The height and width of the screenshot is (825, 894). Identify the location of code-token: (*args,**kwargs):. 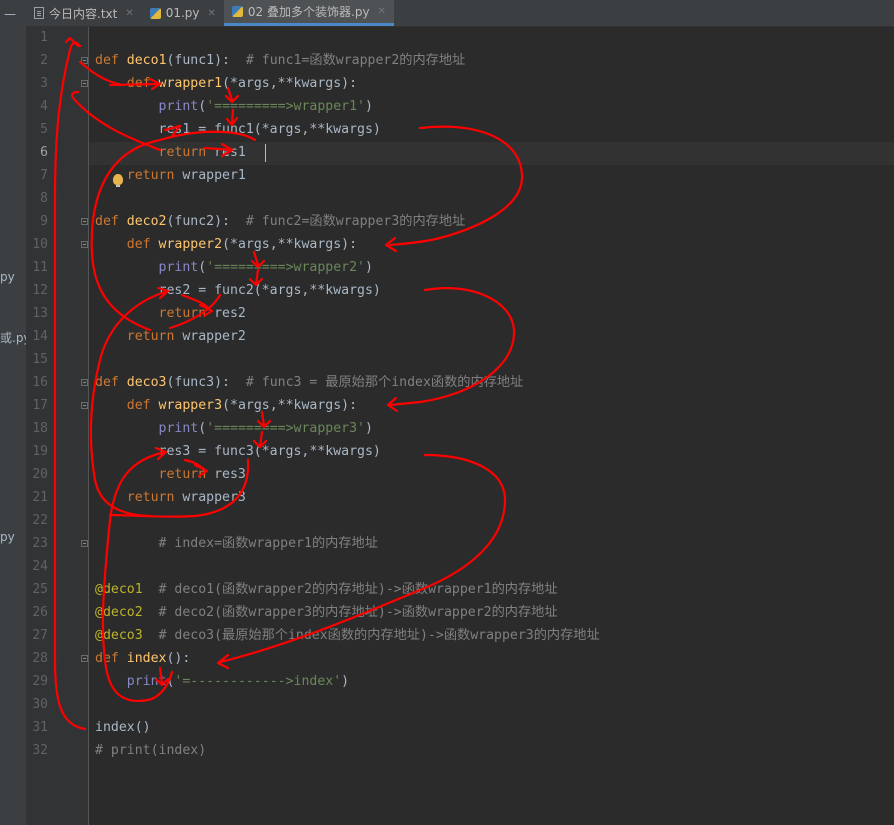
(290, 405).